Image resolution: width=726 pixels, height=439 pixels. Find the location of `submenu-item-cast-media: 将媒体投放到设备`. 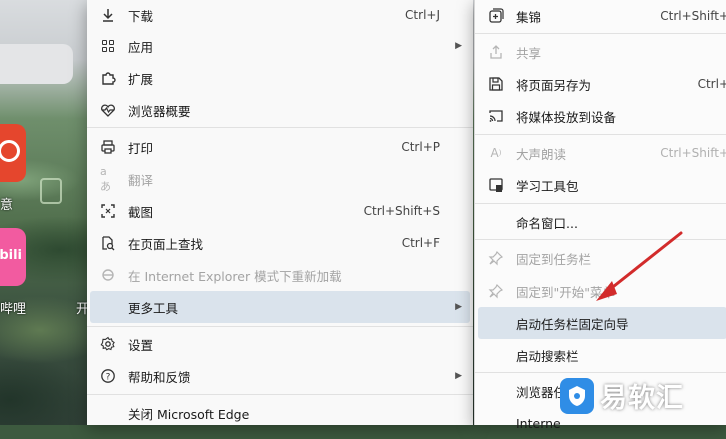

submenu-item-cast-media: 将媒体投放到设备 is located at coordinates (602, 116).